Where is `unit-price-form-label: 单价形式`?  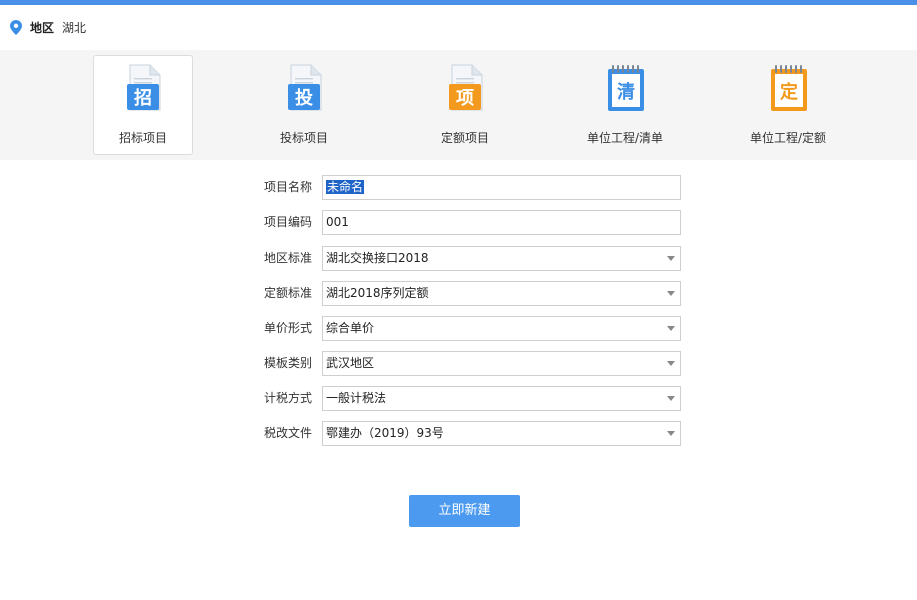
unit-price-form-label: 单价形式 is located at coordinates (287, 328).